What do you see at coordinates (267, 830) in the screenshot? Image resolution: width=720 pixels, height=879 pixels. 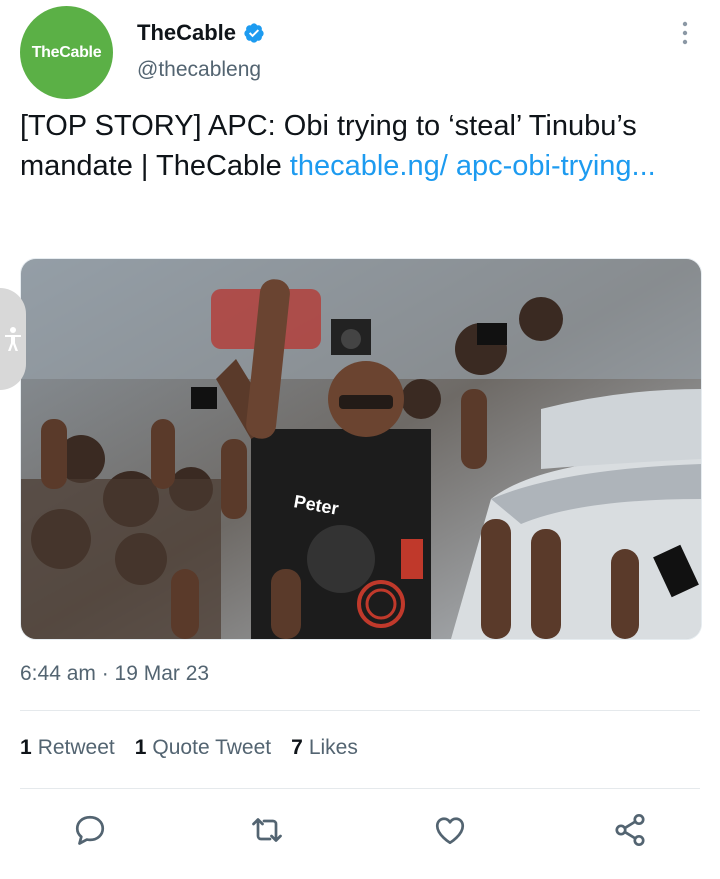 I see `retweet-icon` at bounding box center [267, 830].